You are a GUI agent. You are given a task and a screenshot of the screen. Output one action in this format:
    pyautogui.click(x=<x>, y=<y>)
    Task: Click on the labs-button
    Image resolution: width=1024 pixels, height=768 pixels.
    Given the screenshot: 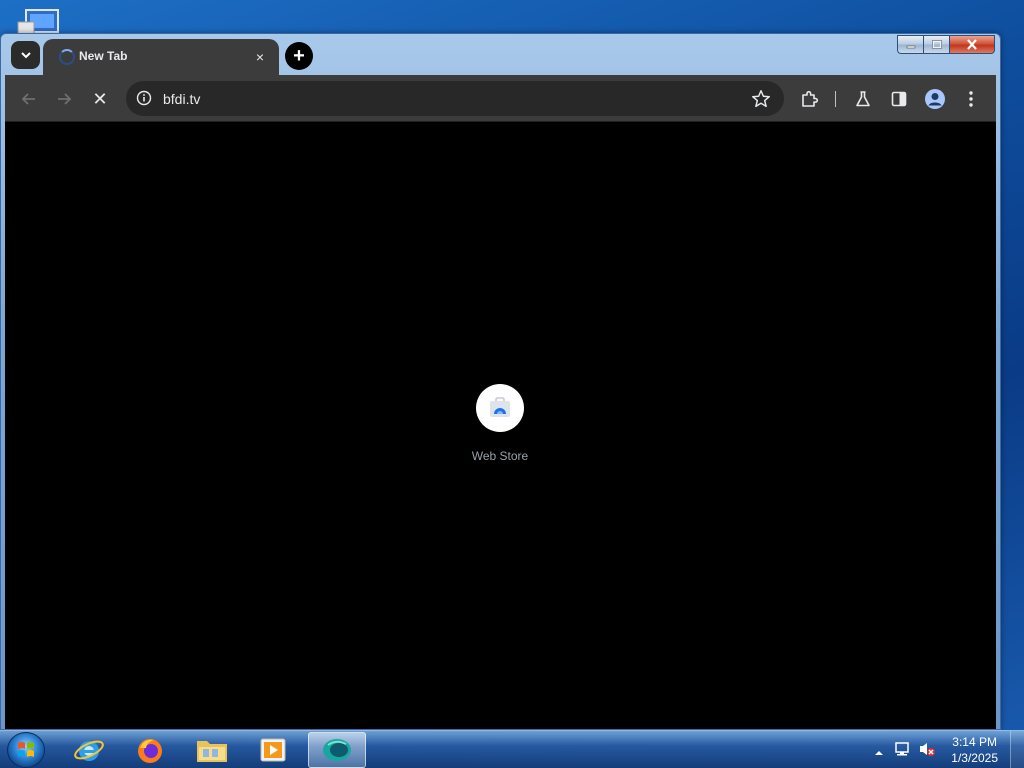 What is the action you would take?
    pyautogui.click(x=863, y=99)
    